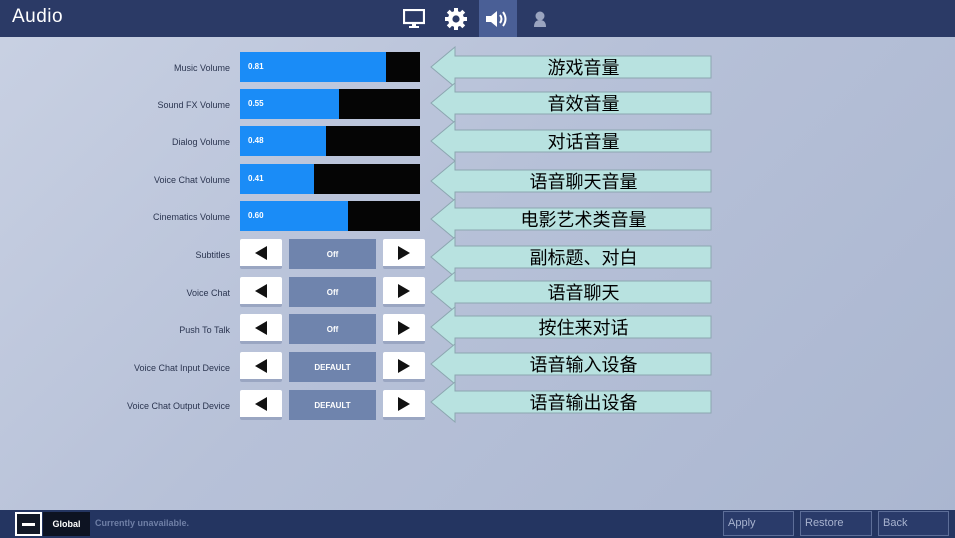 The image size is (955, 538). Describe the element at coordinates (142, 523) in the screenshot. I see `status-text: Currently unavailable.` at that location.